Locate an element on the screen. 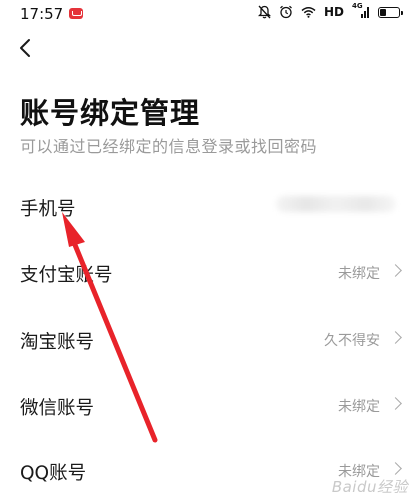 This screenshot has width=416, height=501. row-alipay-status: 未绑定 is located at coordinates (359, 274).